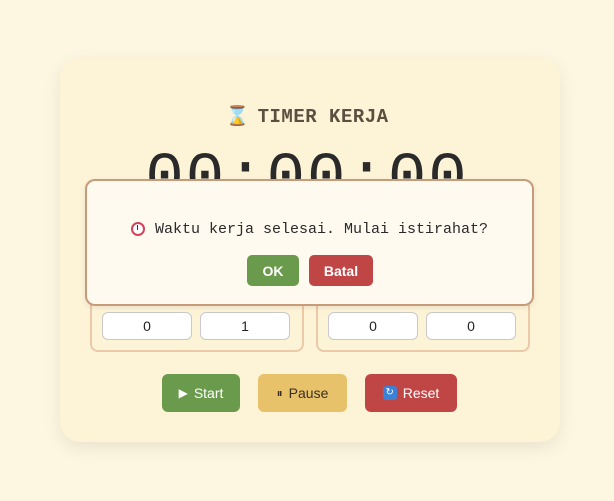 The image size is (614, 501). I want to click on pause-label: Pause, so click(308, 393).